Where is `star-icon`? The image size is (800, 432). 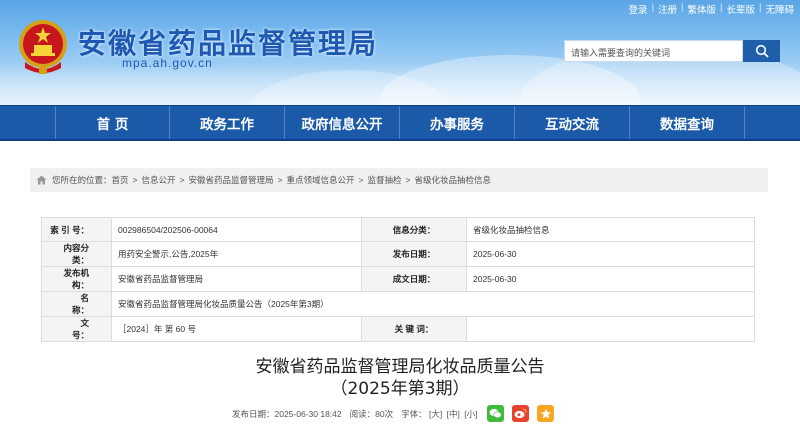 star-icon is located at coordinates (546, 413).